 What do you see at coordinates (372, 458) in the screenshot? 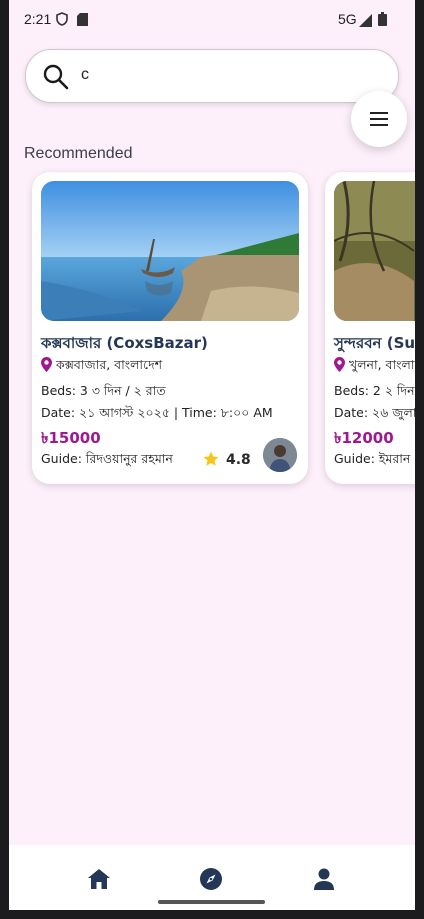
I see `tour-guide: Guide: ইমরান` at bounding box center [372, 458].